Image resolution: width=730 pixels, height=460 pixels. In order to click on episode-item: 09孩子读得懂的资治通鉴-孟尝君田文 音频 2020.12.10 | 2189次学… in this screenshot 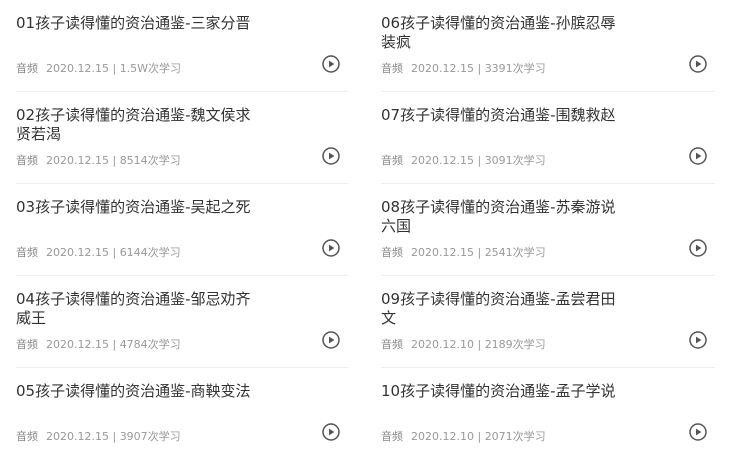, I will do `click(547, 322)`.